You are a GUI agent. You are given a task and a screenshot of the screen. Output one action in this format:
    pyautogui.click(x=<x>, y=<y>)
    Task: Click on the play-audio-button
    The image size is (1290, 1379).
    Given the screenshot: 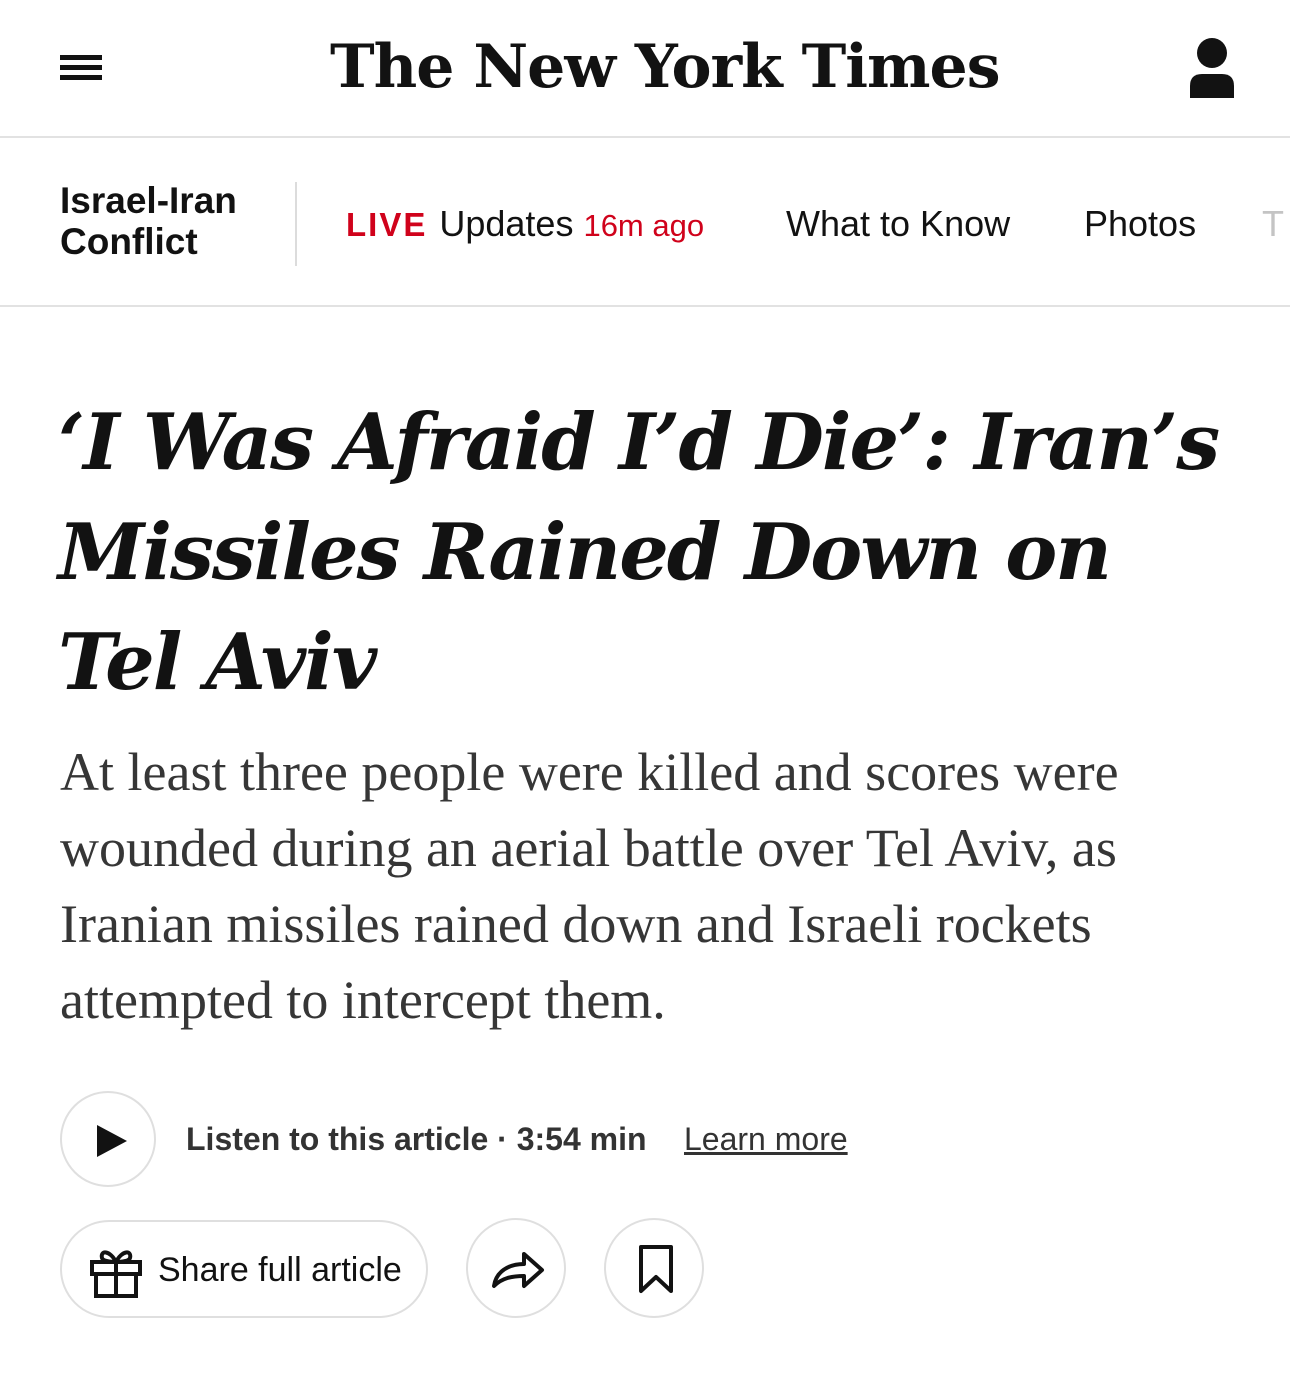 What is the action you would take?
    pyautogui.click(x=108, y=1139)
    